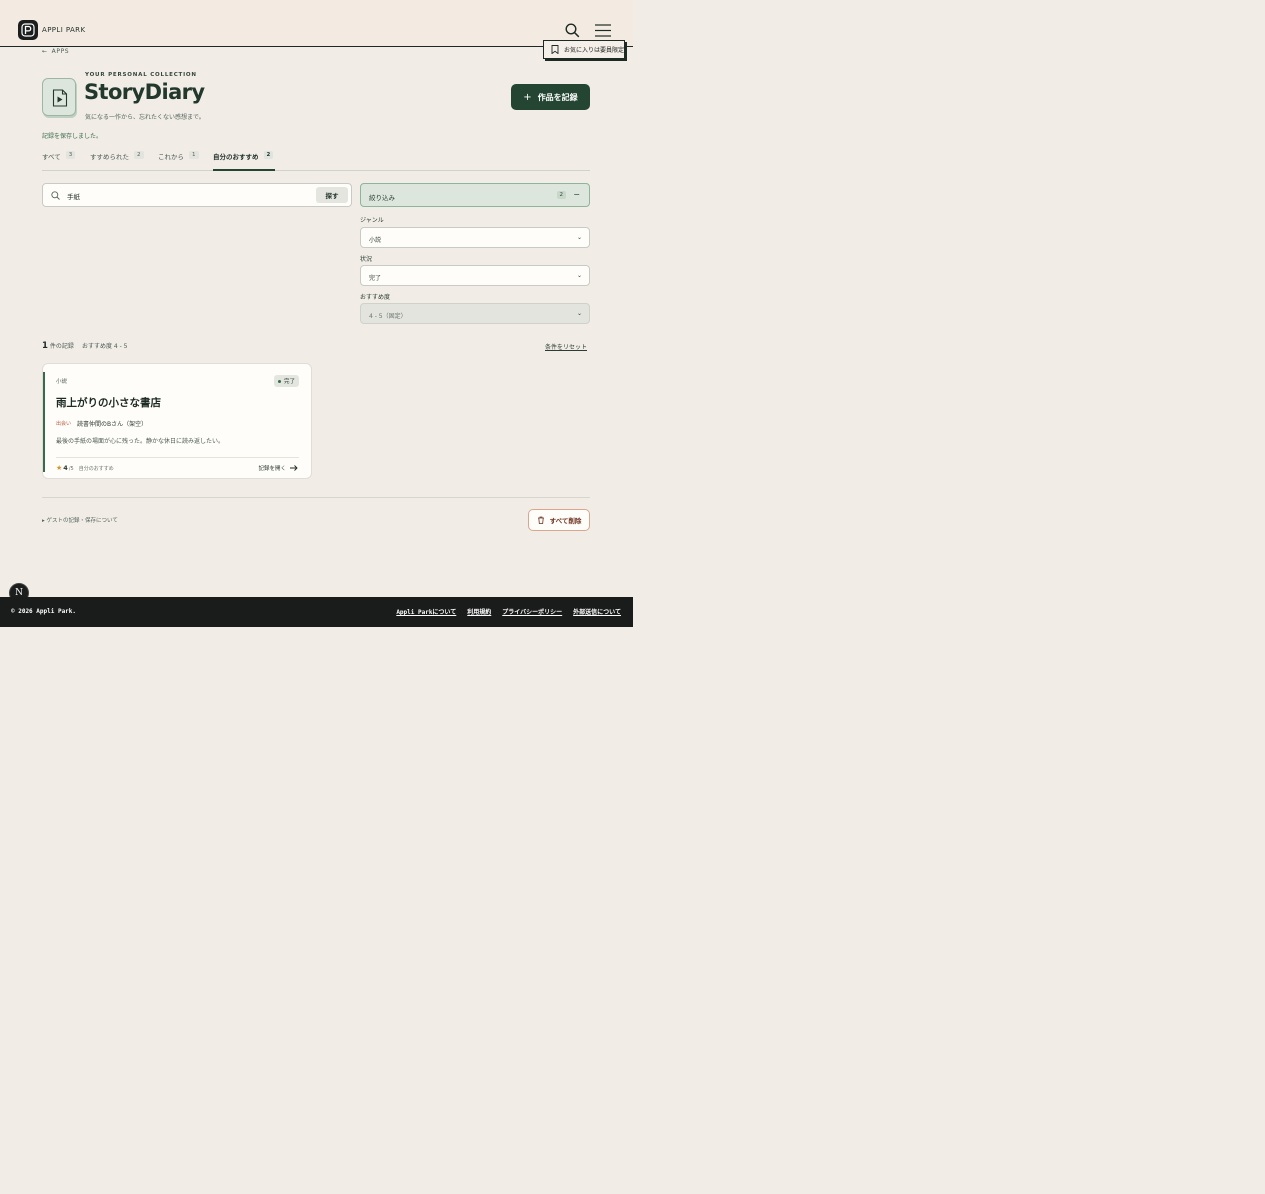 This screenshot has height=1194, width=1265. I want to click on saved-message: 記録を保存しました。, so click(72, 136).